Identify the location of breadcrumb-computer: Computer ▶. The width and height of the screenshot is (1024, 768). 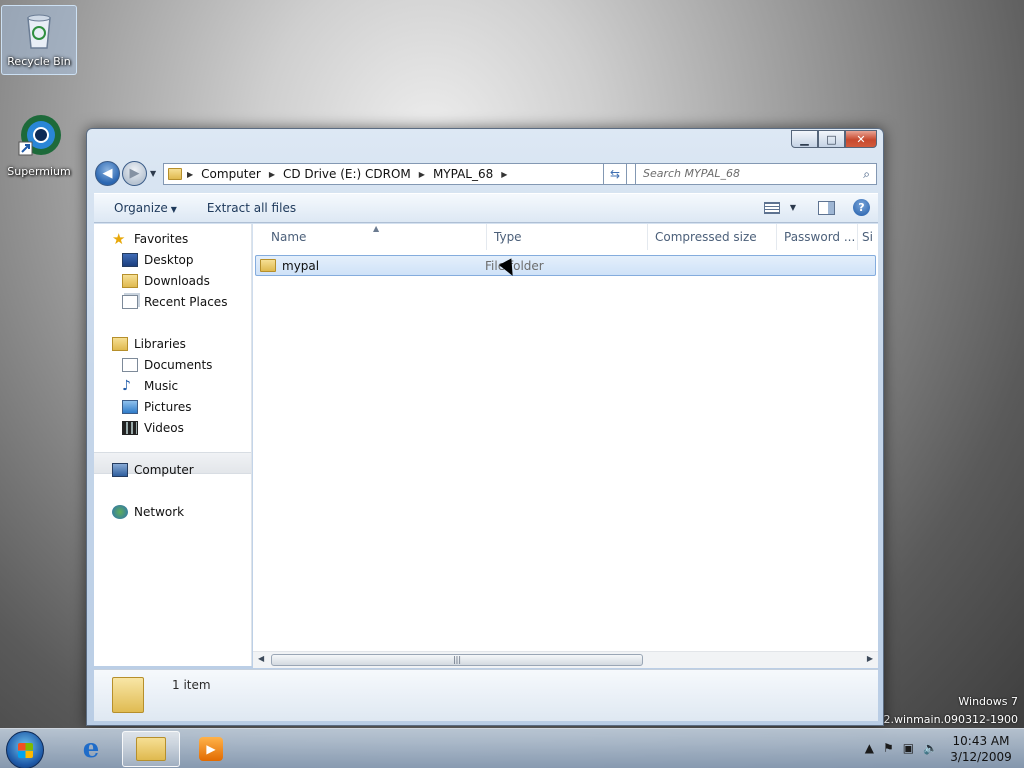
(242, 174).